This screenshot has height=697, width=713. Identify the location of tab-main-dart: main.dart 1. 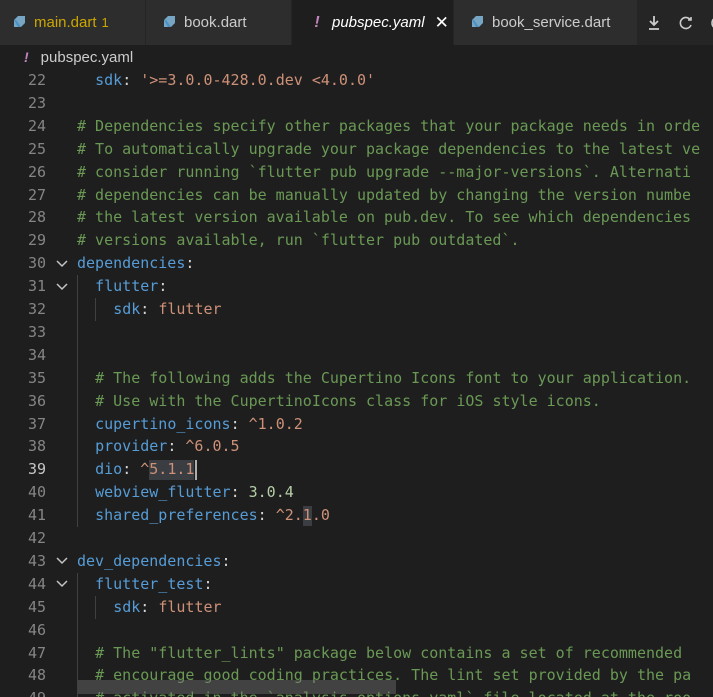
(73, 22).